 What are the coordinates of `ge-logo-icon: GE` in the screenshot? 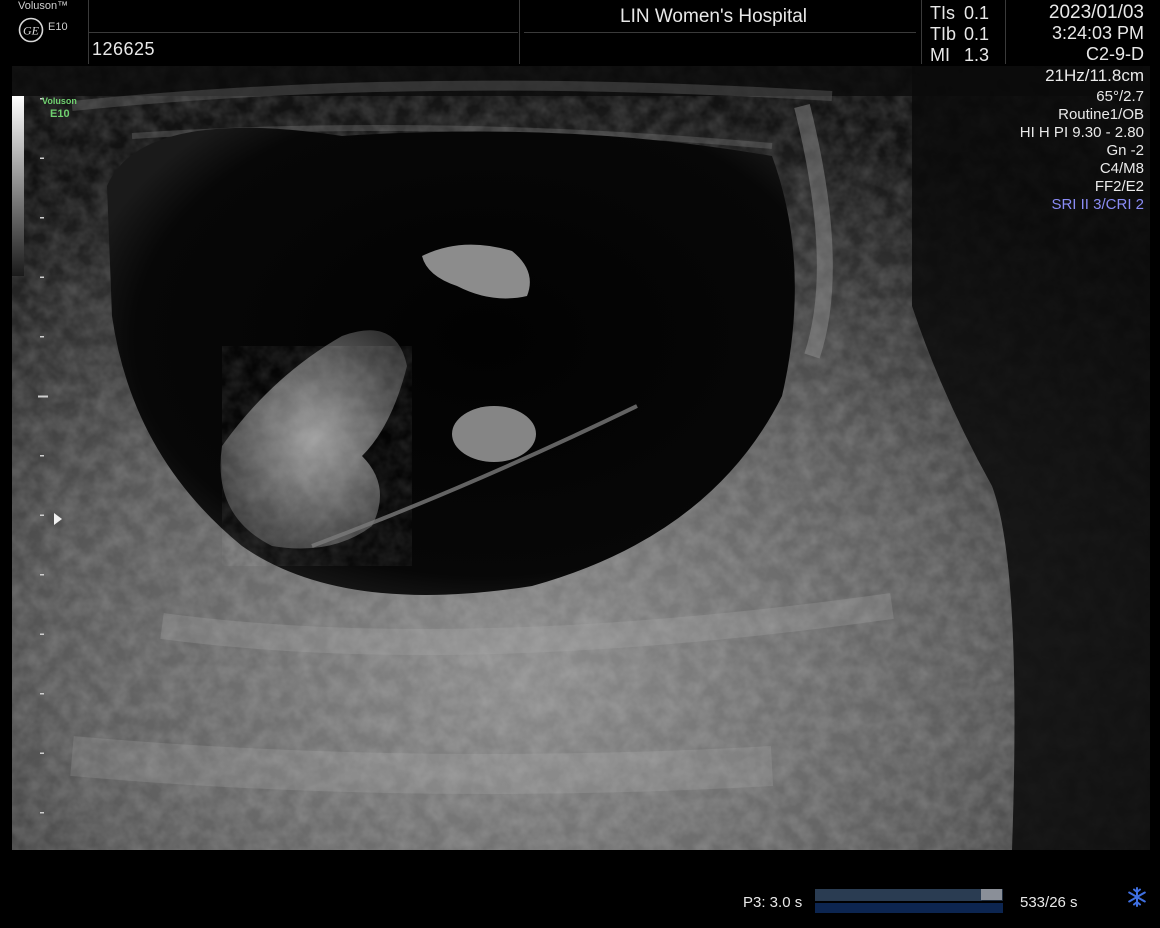 It's located at (31, 30).